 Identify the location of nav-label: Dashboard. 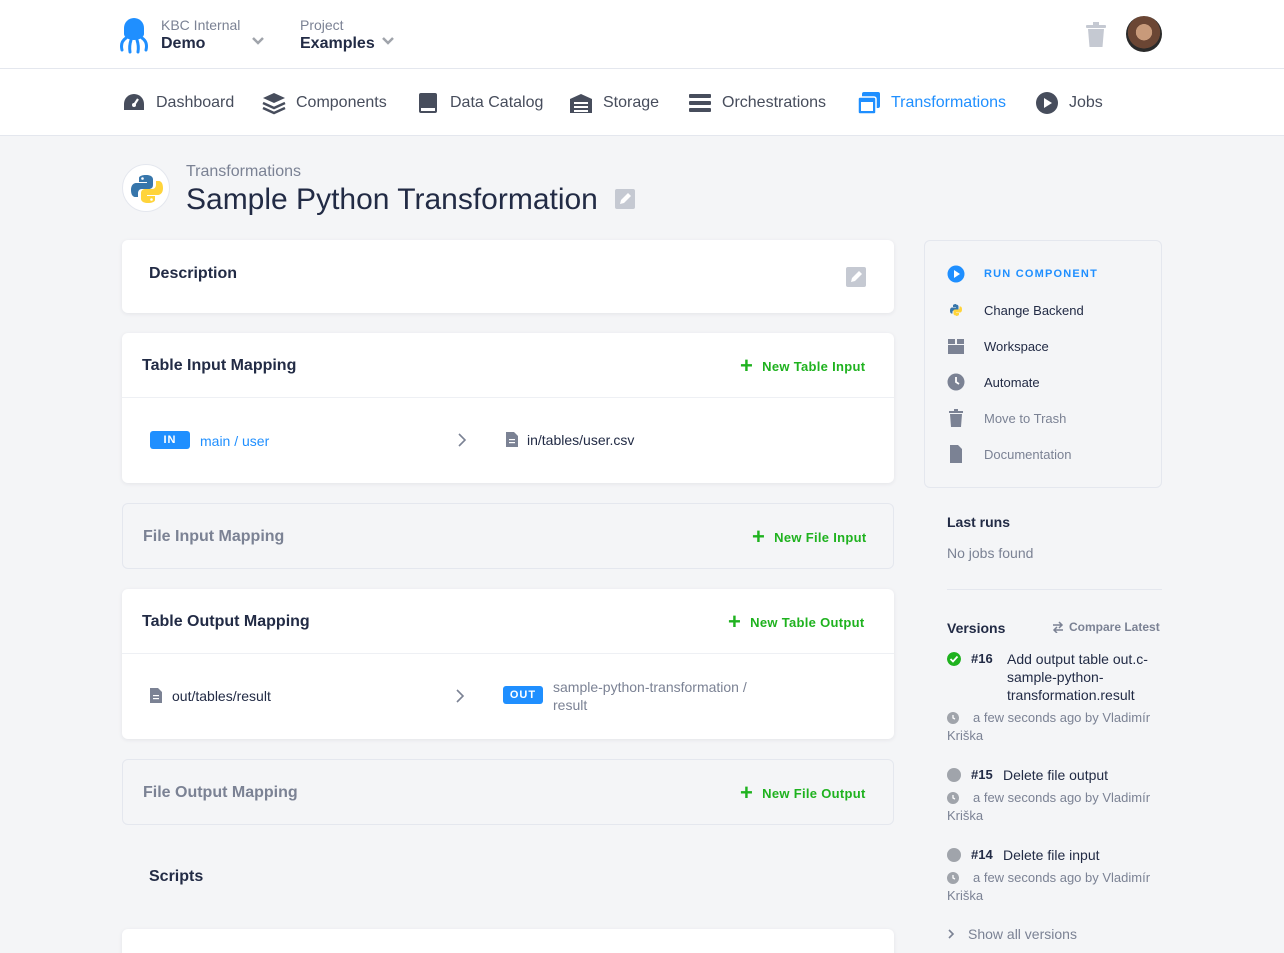
(195, 102).